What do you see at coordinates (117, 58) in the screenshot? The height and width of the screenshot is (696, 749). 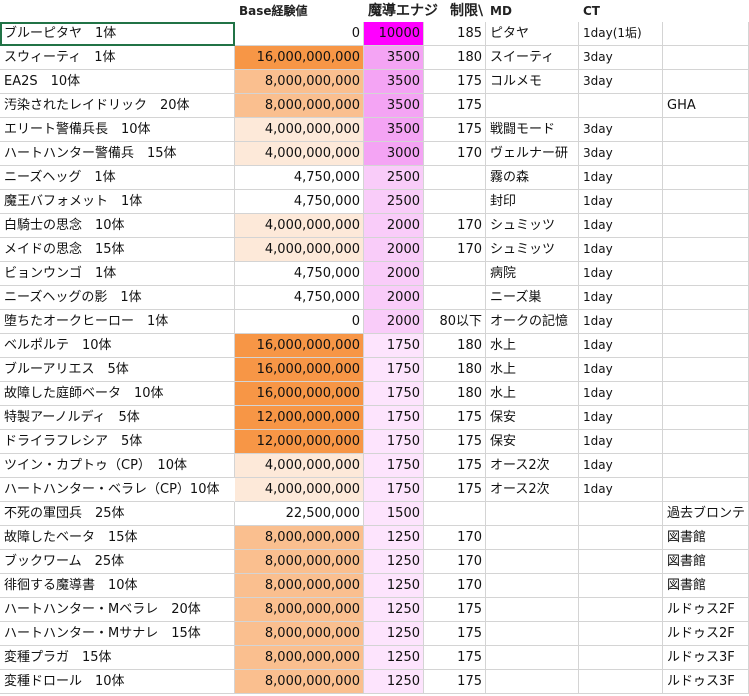 I see `monster-name-cell: スウィーティ 1体` at bounding box center [117, 58].